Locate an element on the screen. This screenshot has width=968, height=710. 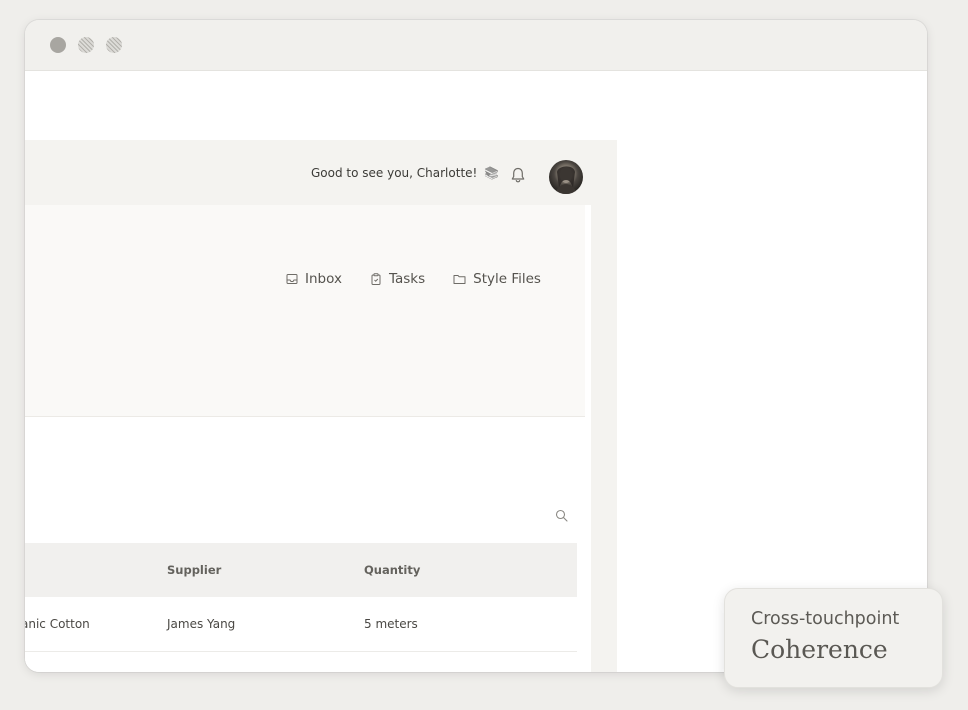
nav-style-files: Style Files is located at coordinates (497, 279).